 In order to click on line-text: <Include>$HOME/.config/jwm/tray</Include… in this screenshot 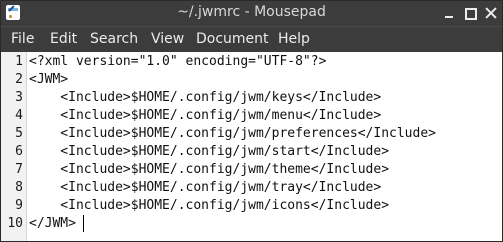, I will do `click(205, 188)`.